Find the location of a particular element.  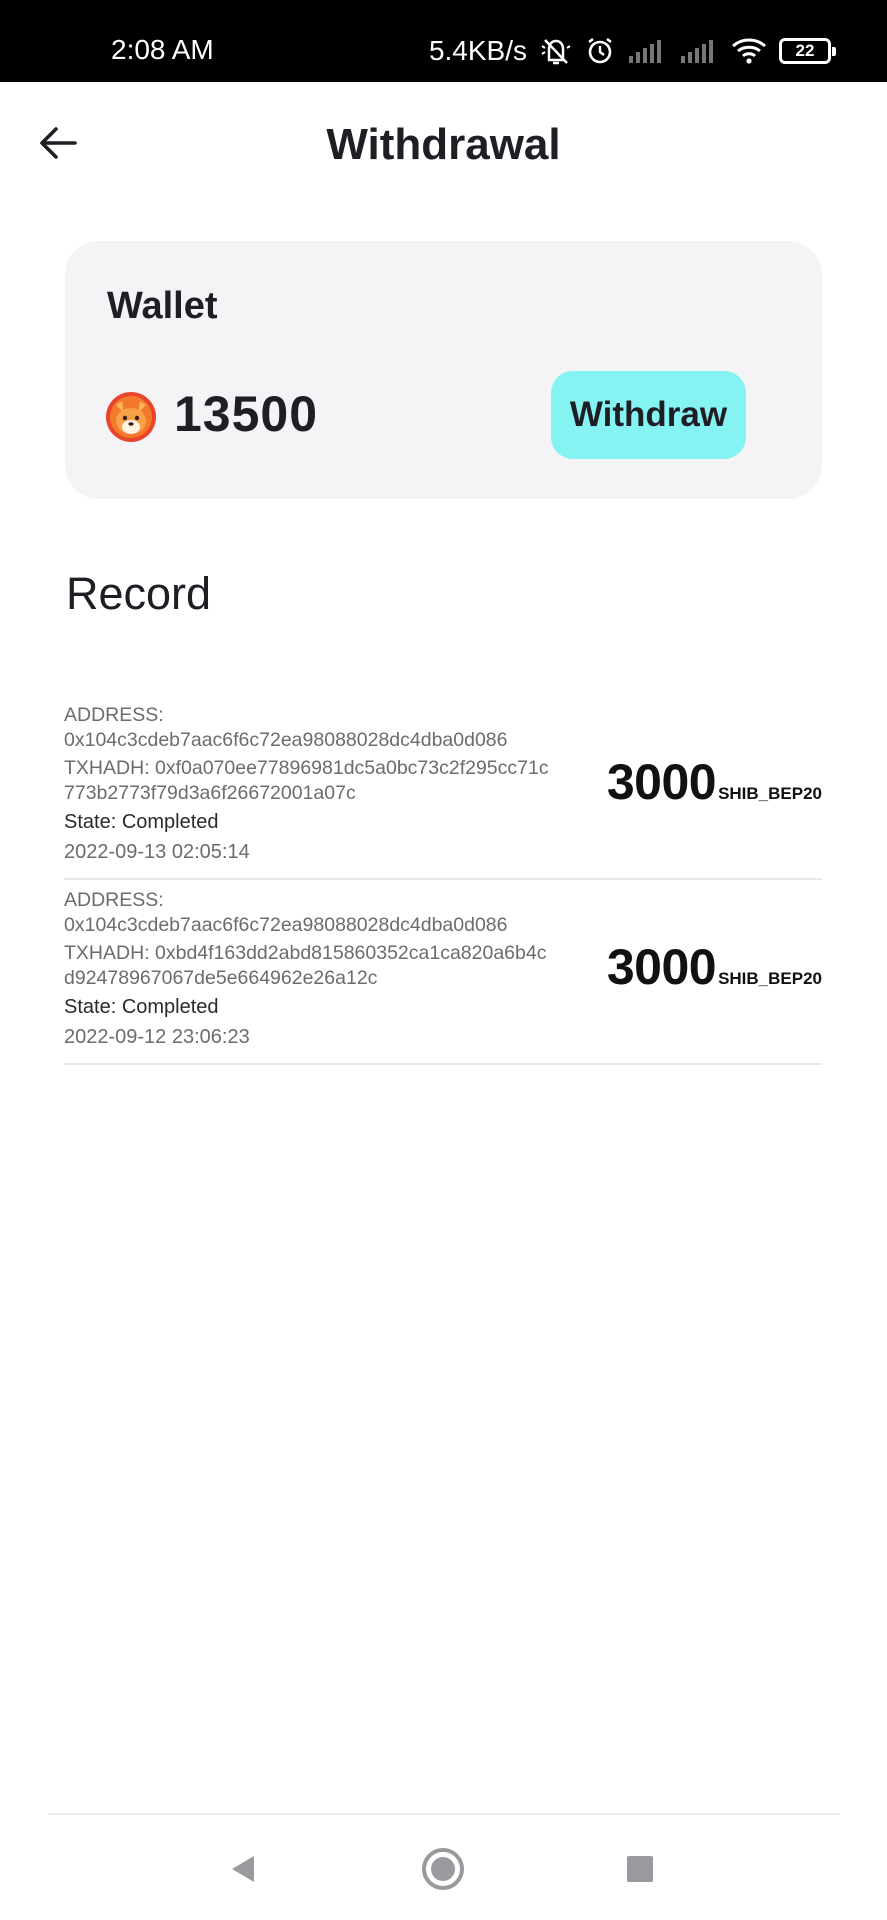

nav-home-button is located at coordinates (443, 1869).